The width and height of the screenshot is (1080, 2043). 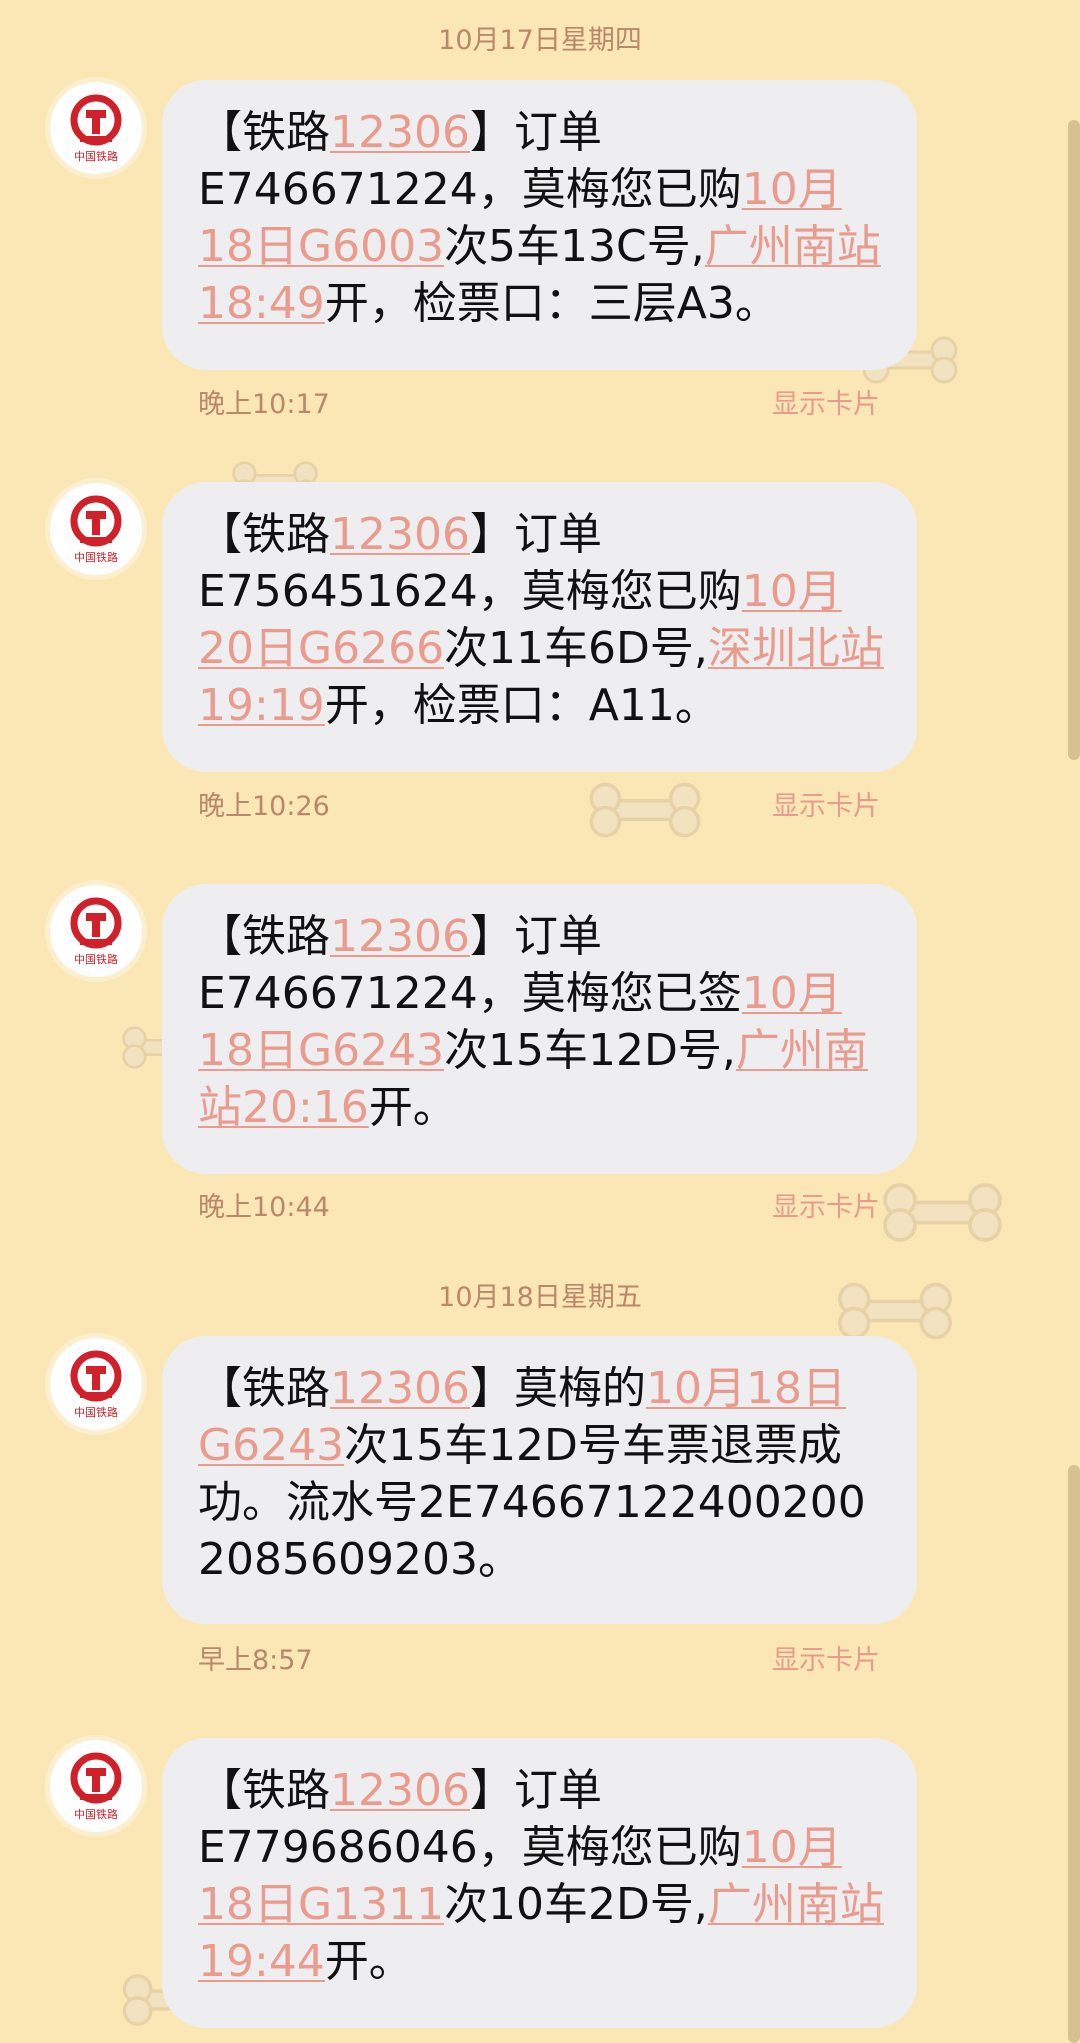 I want to click on scrollbar-lower, so click(x=1074, y=1754).